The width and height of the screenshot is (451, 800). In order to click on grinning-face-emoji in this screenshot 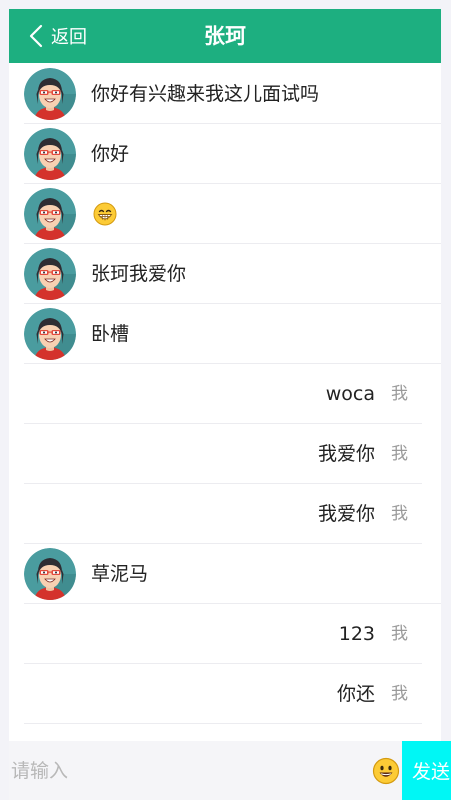, I will do `click(105, 214)`.